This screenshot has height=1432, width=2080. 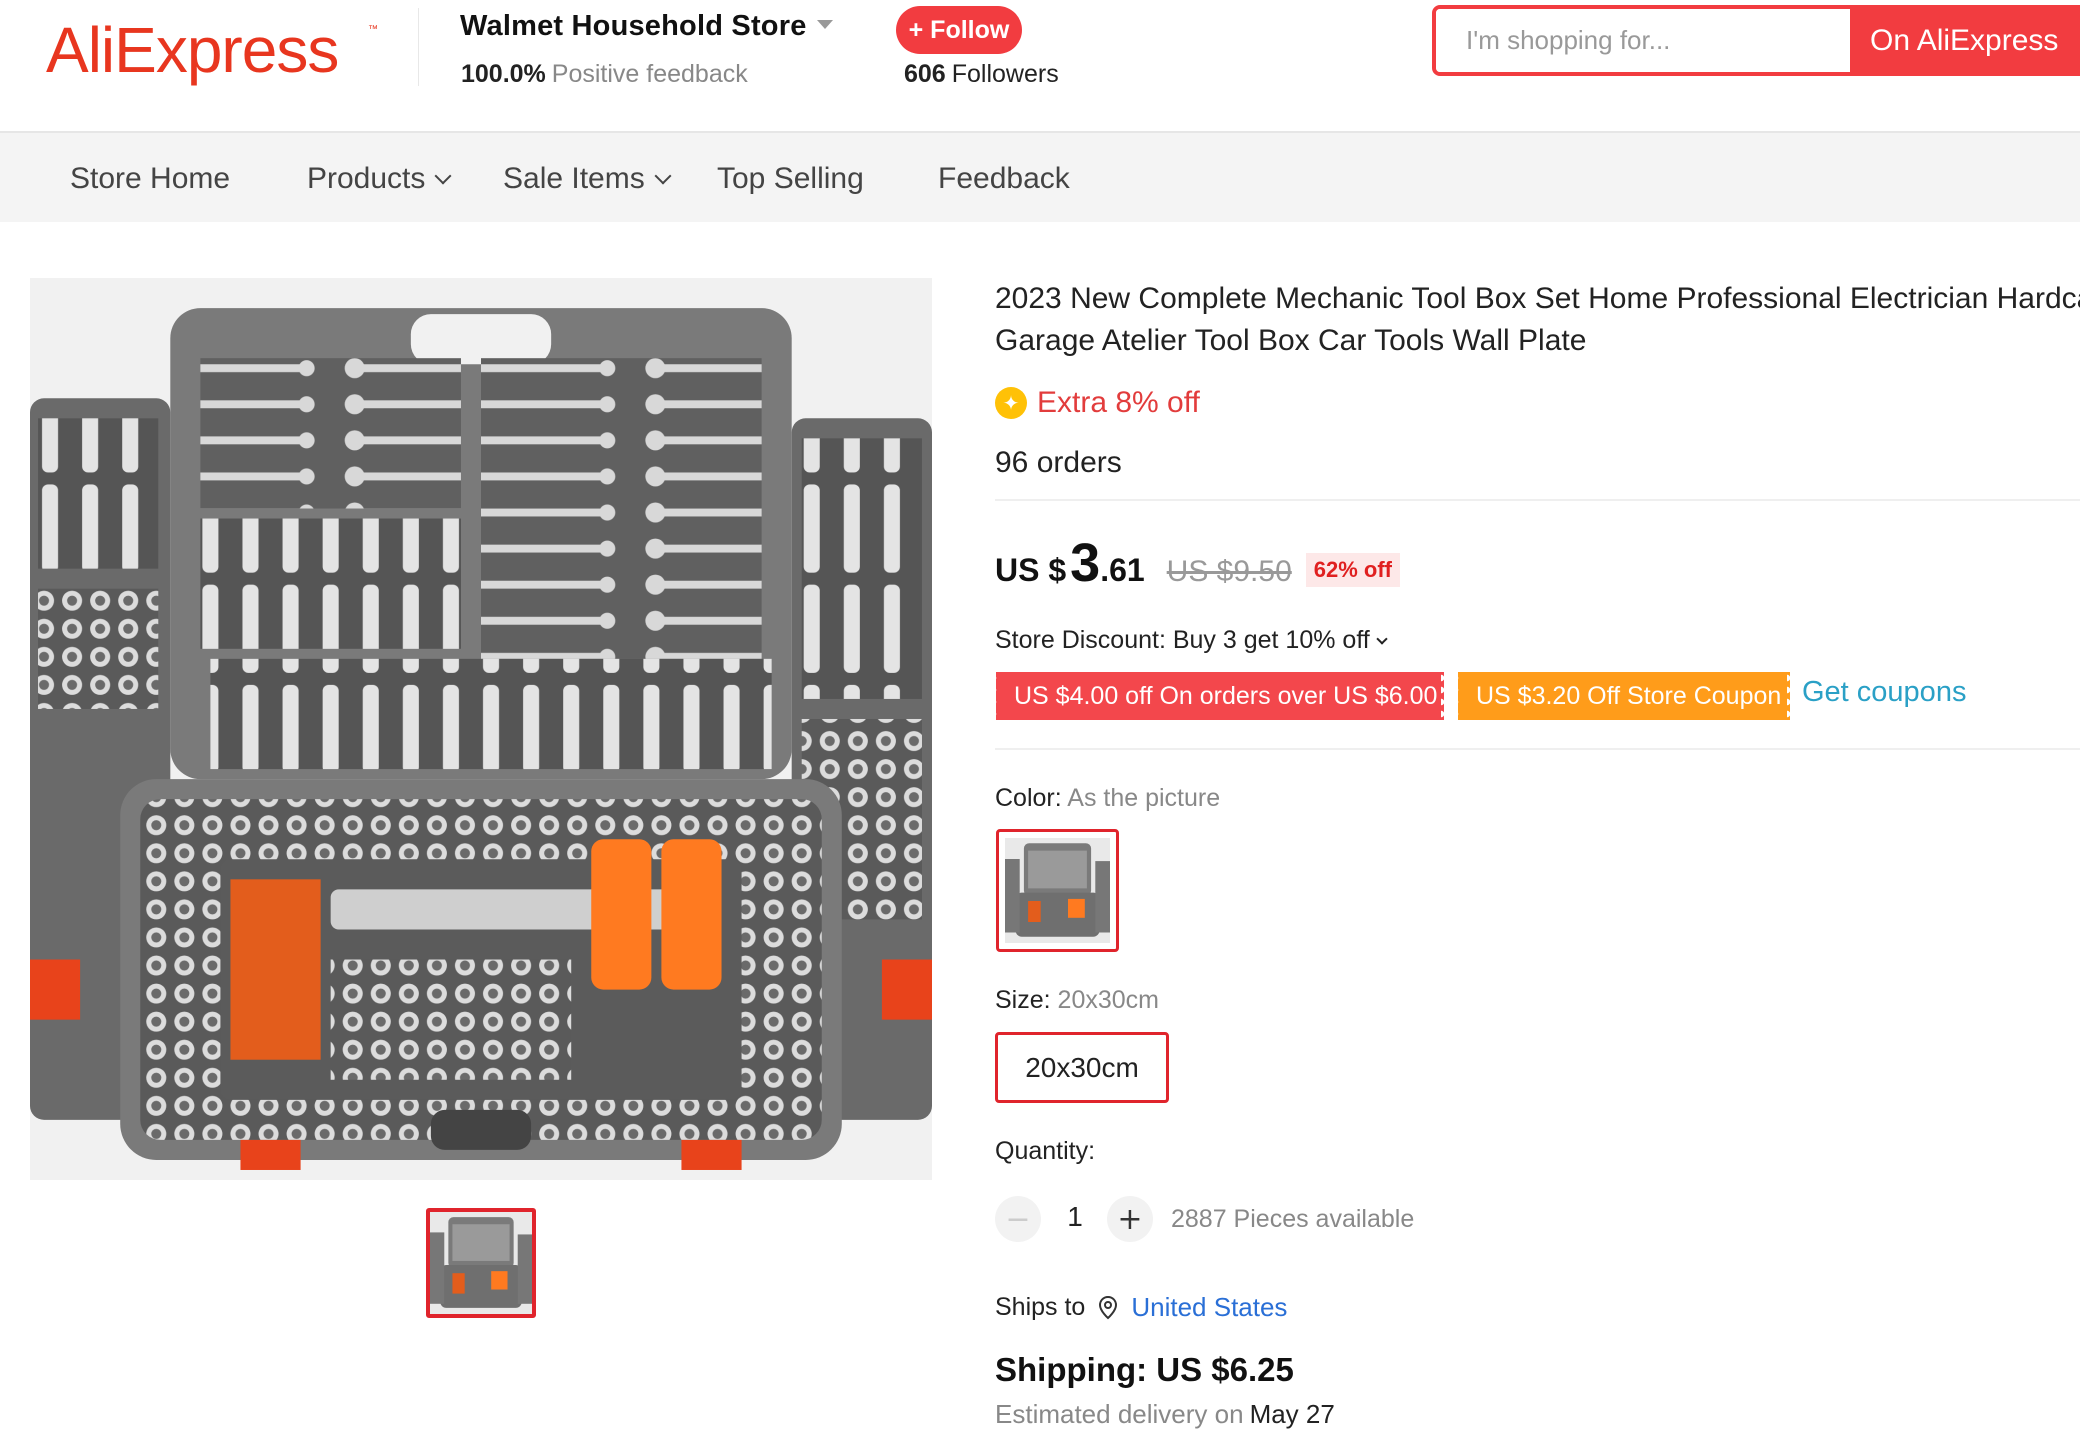 I want to click on pieces-available: 2887 Pieces available, so click(x=1293, y=1219).